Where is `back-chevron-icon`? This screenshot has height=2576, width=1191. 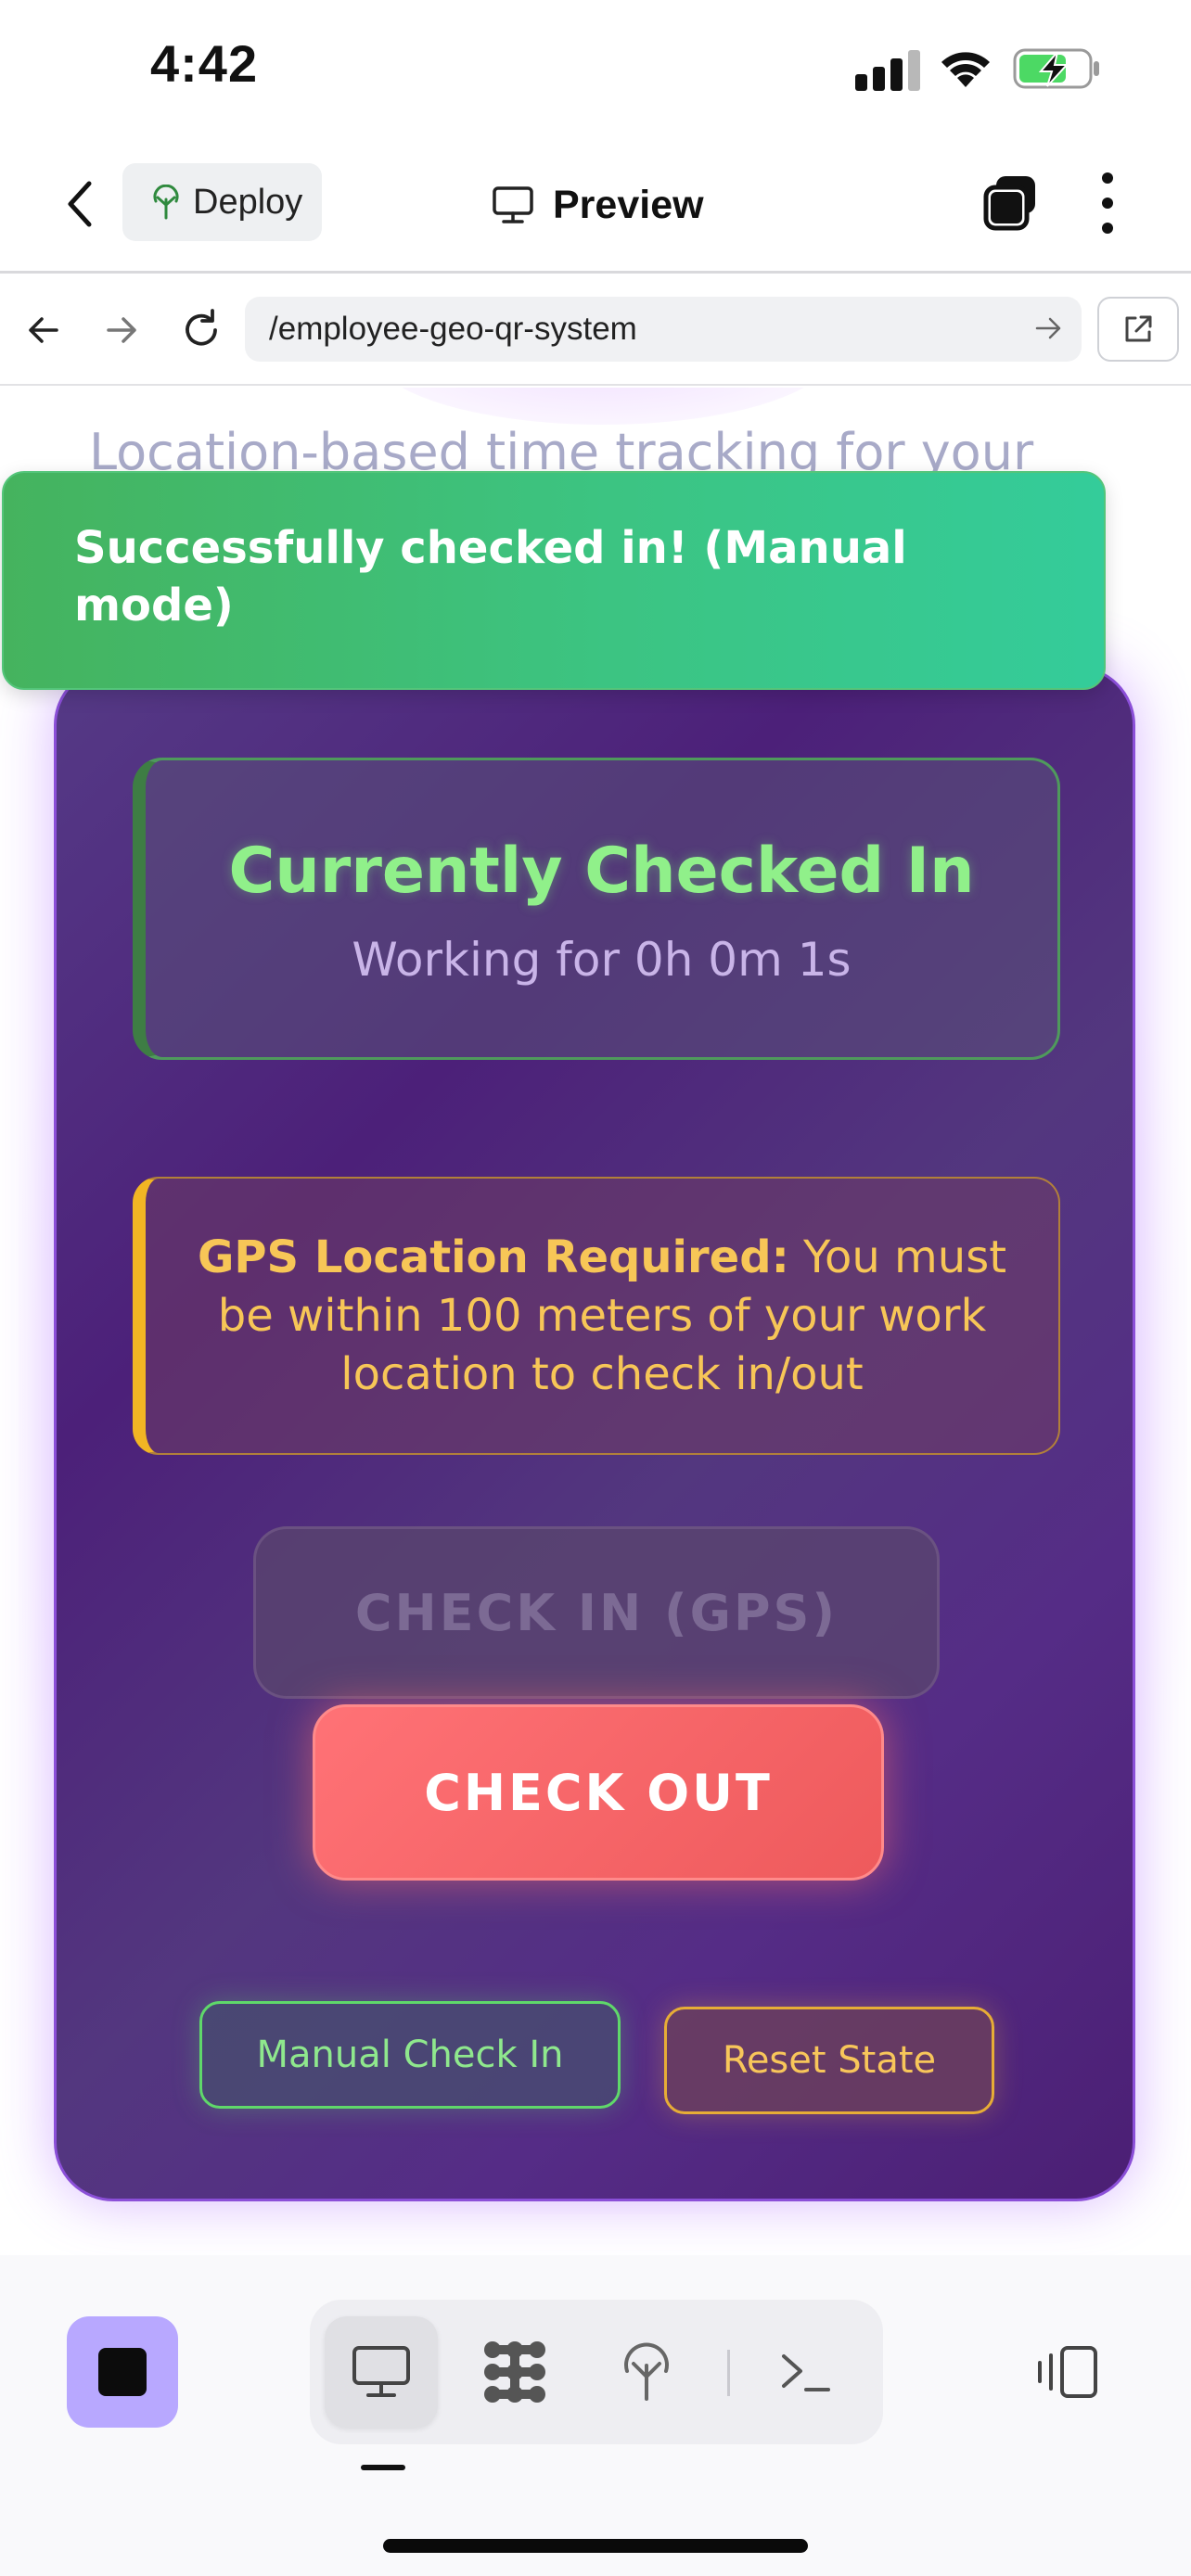
back-chevron-icon is located at coordinates (80, 204).